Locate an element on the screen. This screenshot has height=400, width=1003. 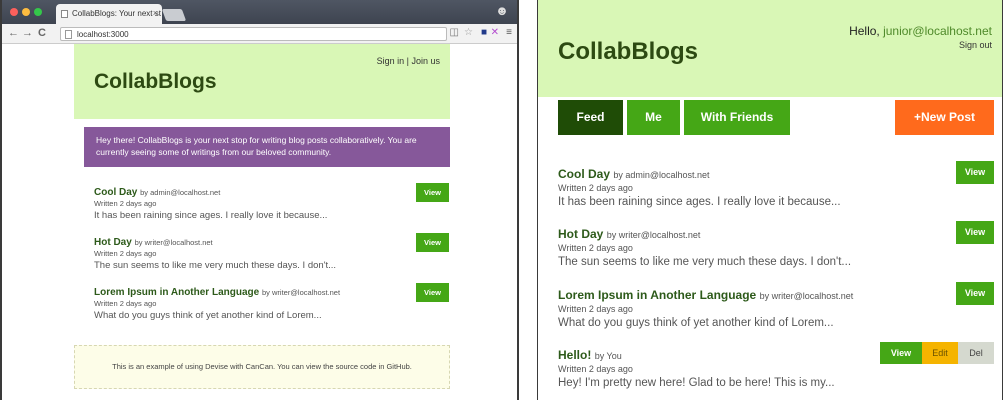
current-user: junior@localhost.net is located at coordinates (937, 31).